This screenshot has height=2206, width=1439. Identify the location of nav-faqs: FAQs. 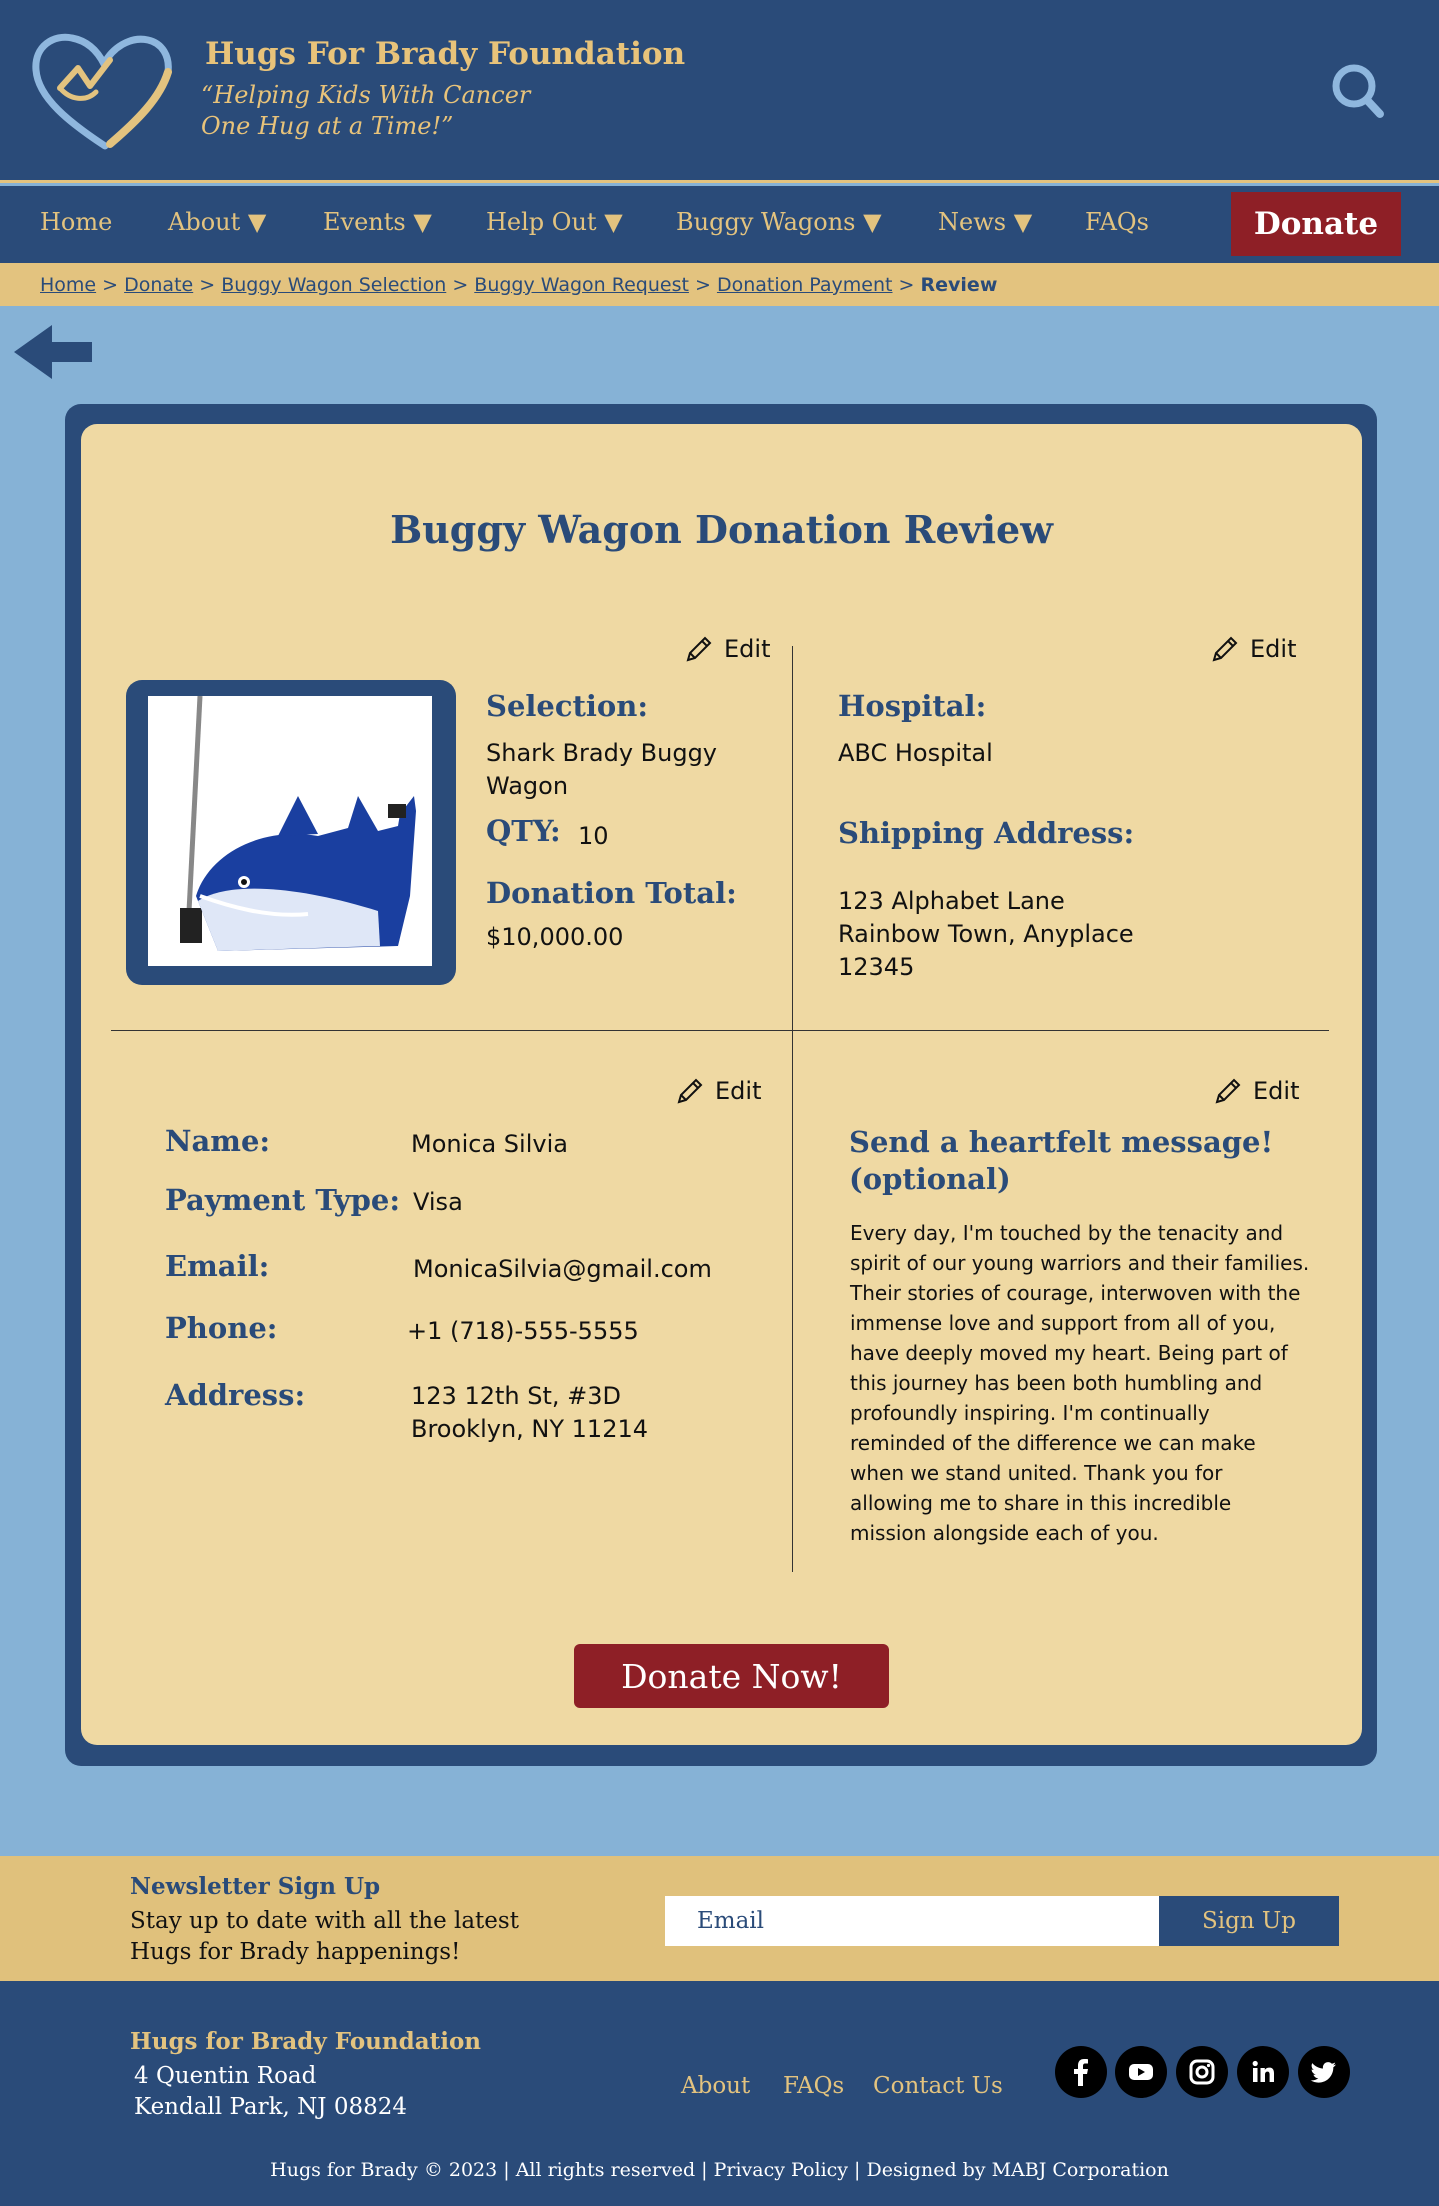
(1117, 222).